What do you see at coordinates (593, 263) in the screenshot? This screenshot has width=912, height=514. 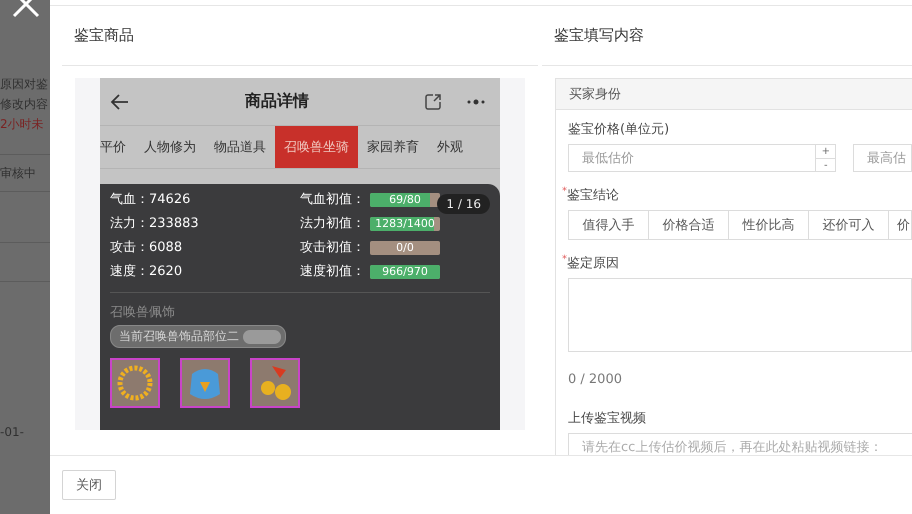 I see `field-label: 鉴定原因` at bounding box center [593, 263].